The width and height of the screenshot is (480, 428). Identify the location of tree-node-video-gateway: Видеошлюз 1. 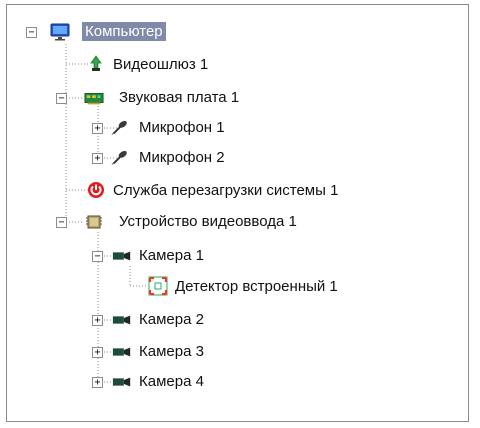
(148, 64).